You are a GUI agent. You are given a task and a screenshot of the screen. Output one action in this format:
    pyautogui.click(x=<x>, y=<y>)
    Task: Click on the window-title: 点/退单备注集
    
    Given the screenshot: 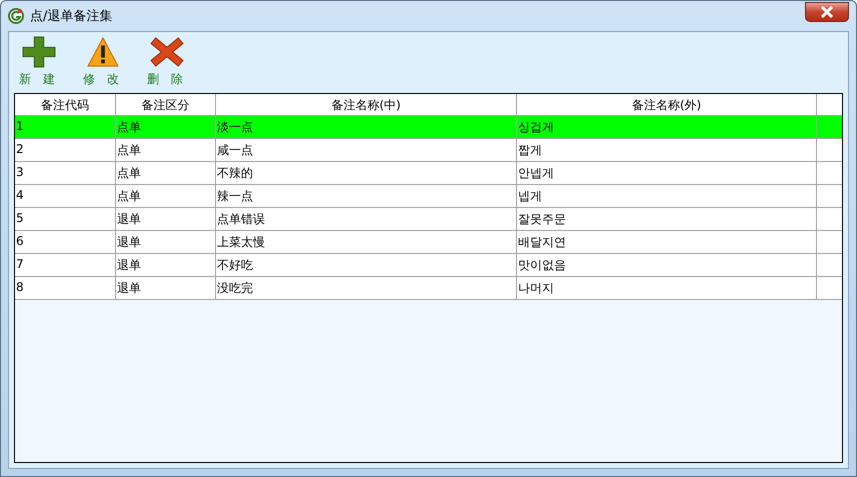 What is the action you would take?
    pyautogui.click(x=72, y=16)
    